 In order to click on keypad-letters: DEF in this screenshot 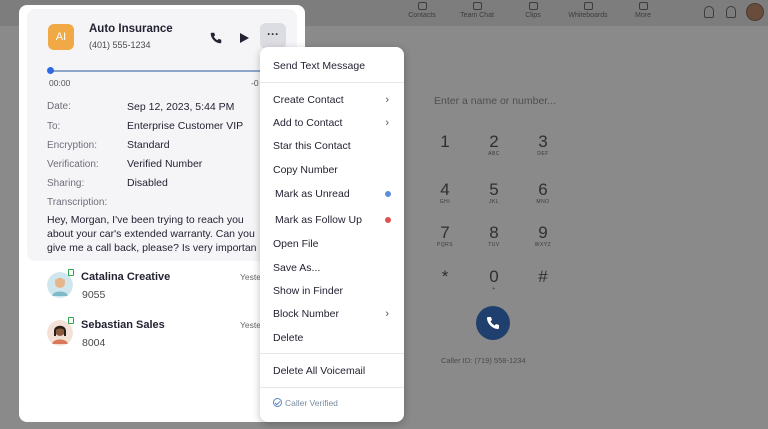, I will do `click(543, 154)`.